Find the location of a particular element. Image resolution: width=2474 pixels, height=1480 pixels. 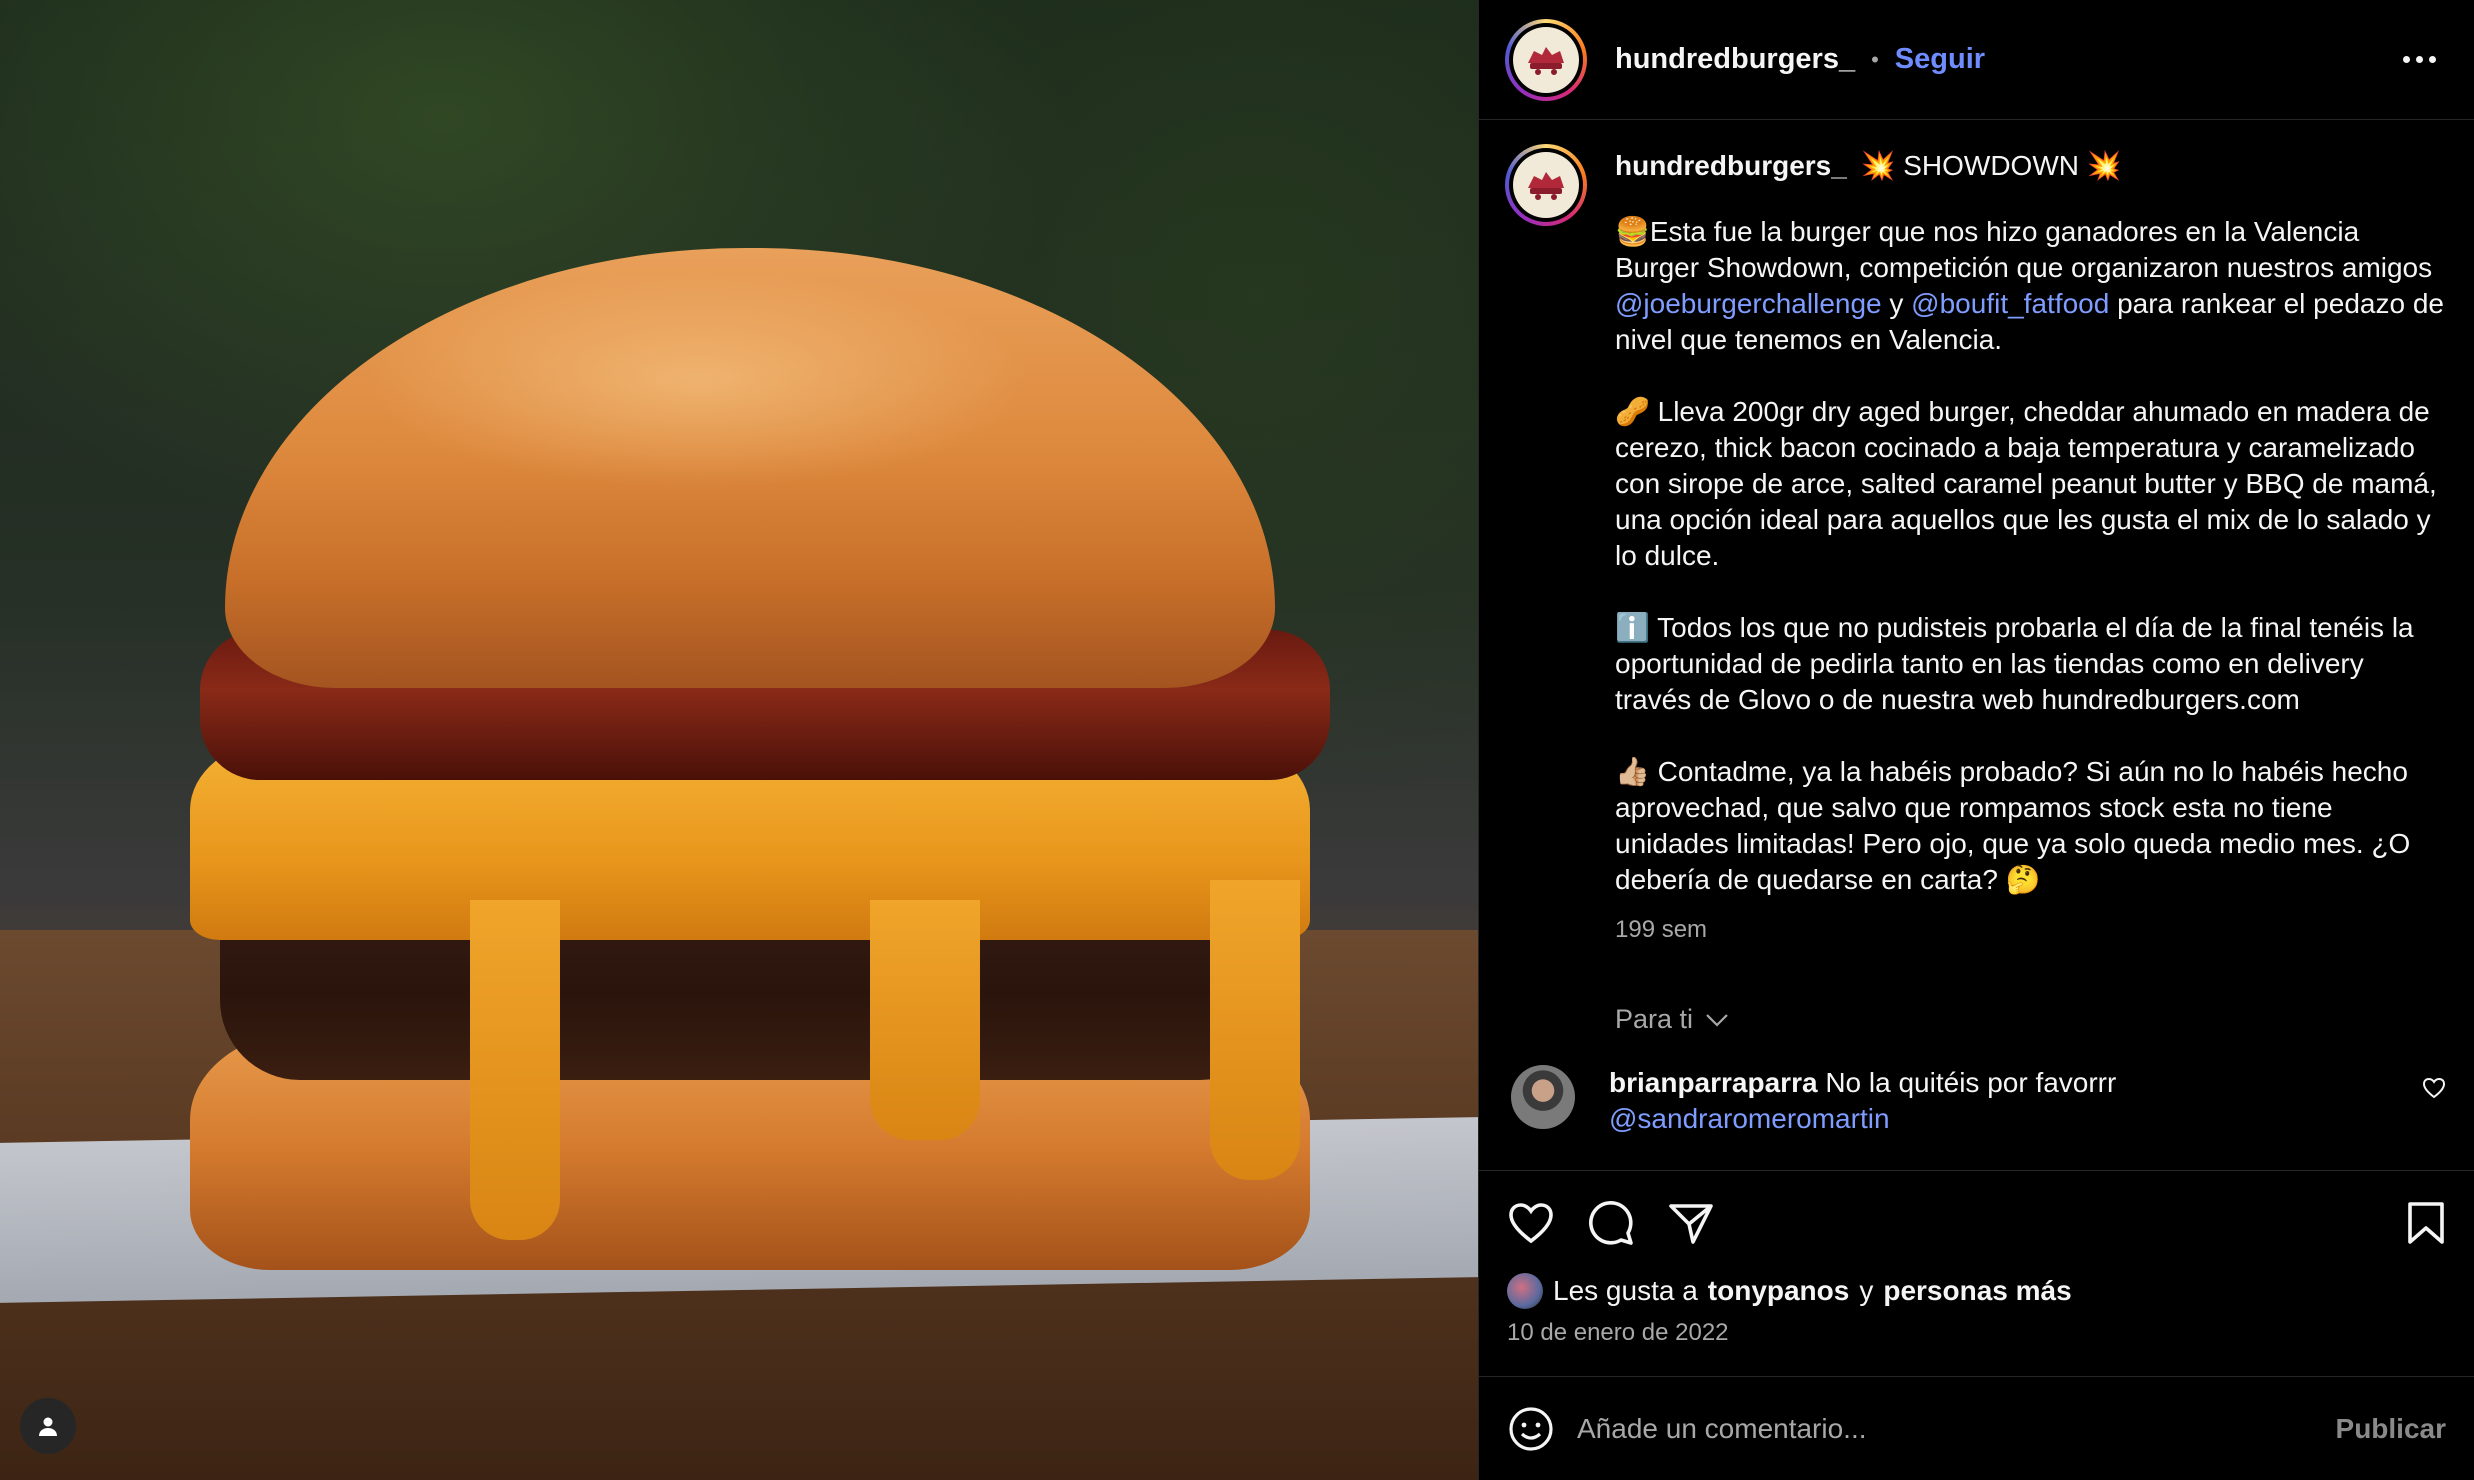

post-date: 10 de enero de 2022 is located at coordinates (1976, 1333).